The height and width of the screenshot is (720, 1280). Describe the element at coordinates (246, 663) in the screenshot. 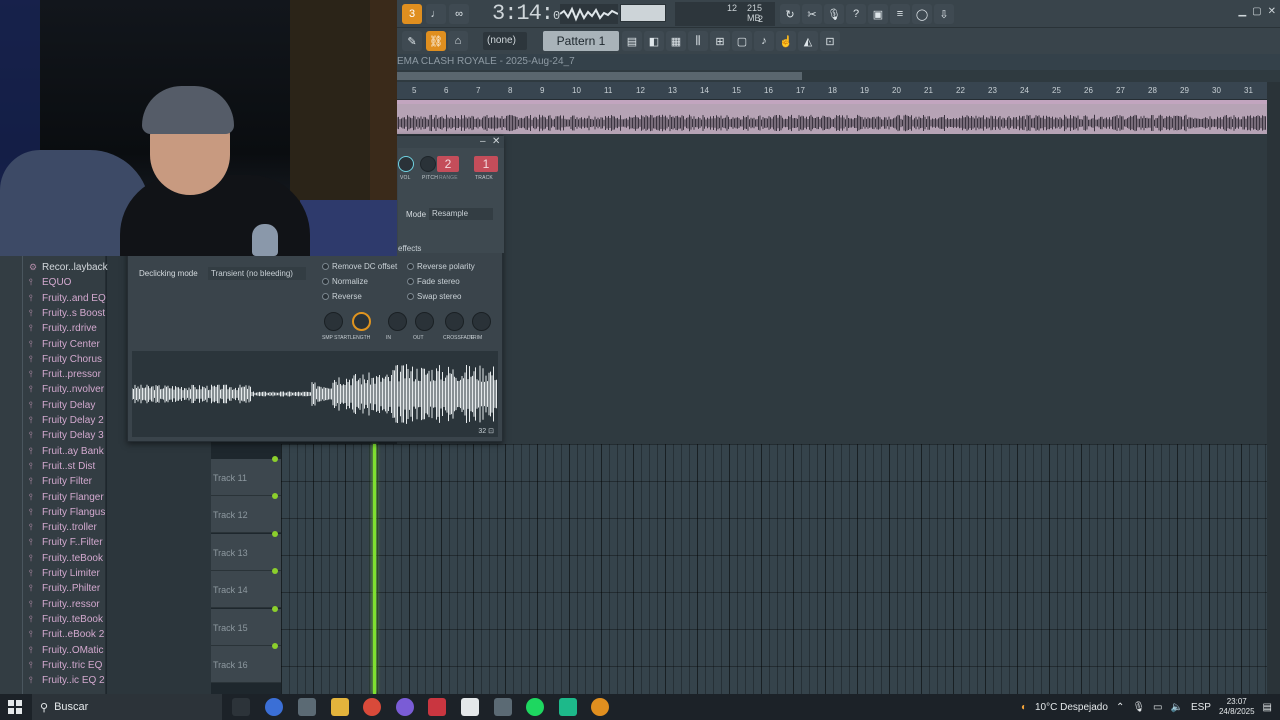

I see `track-header: Track 16` at that location.